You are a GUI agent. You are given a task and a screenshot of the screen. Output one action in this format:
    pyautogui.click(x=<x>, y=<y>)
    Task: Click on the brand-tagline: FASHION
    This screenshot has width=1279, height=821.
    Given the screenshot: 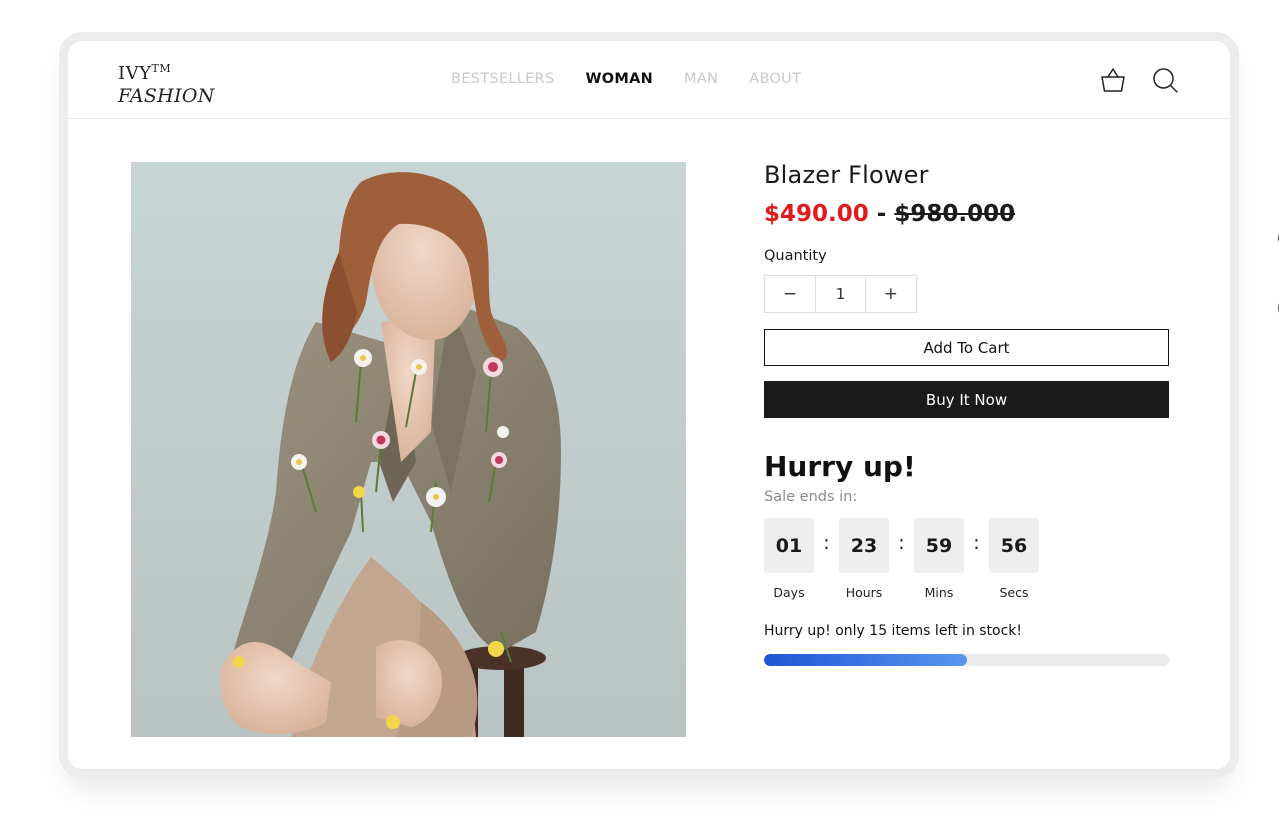 What is the action you would take?
    pyautogui.click(x=166, y=96)
    